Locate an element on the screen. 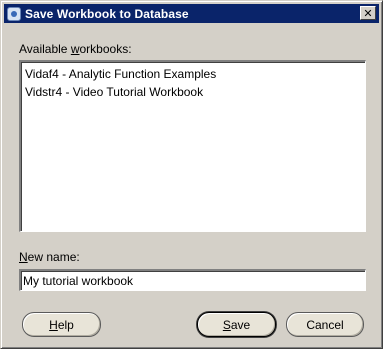 The image size is (383, 349). title-bar: Save Workbook to Database ✕ is located at coordinates (191, 13).